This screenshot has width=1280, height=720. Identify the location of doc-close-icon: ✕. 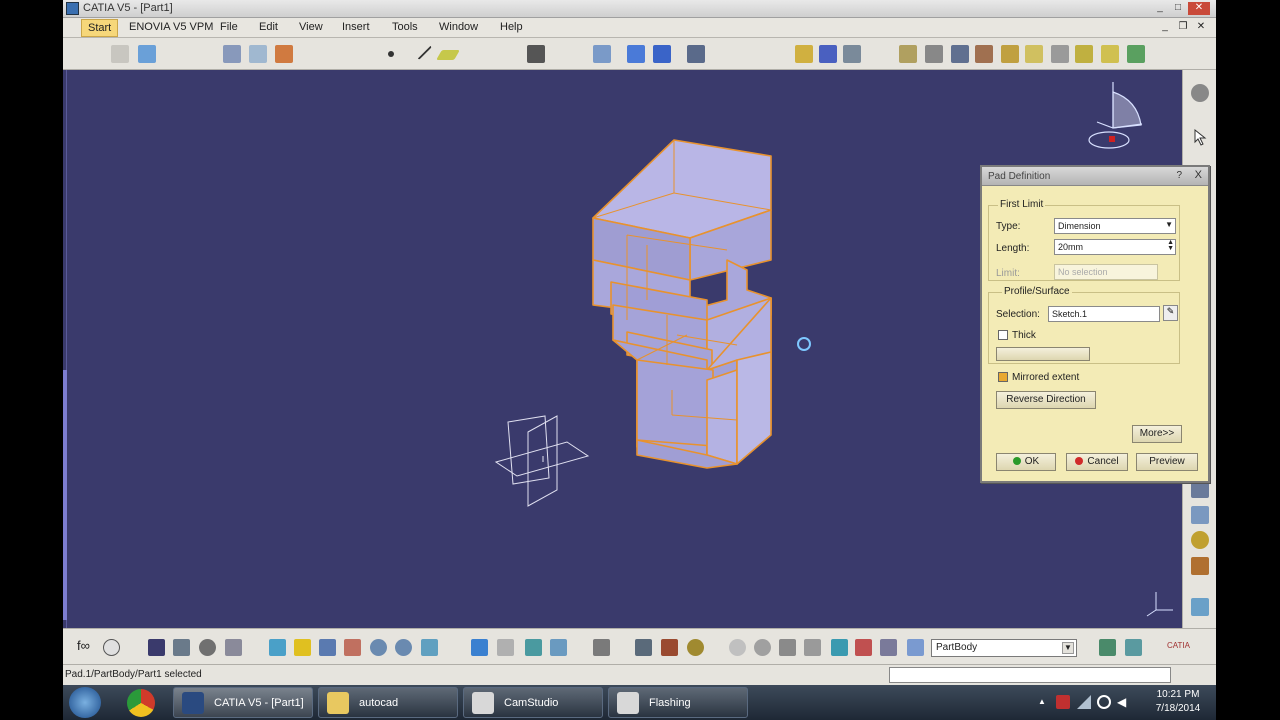
(1201, 27).